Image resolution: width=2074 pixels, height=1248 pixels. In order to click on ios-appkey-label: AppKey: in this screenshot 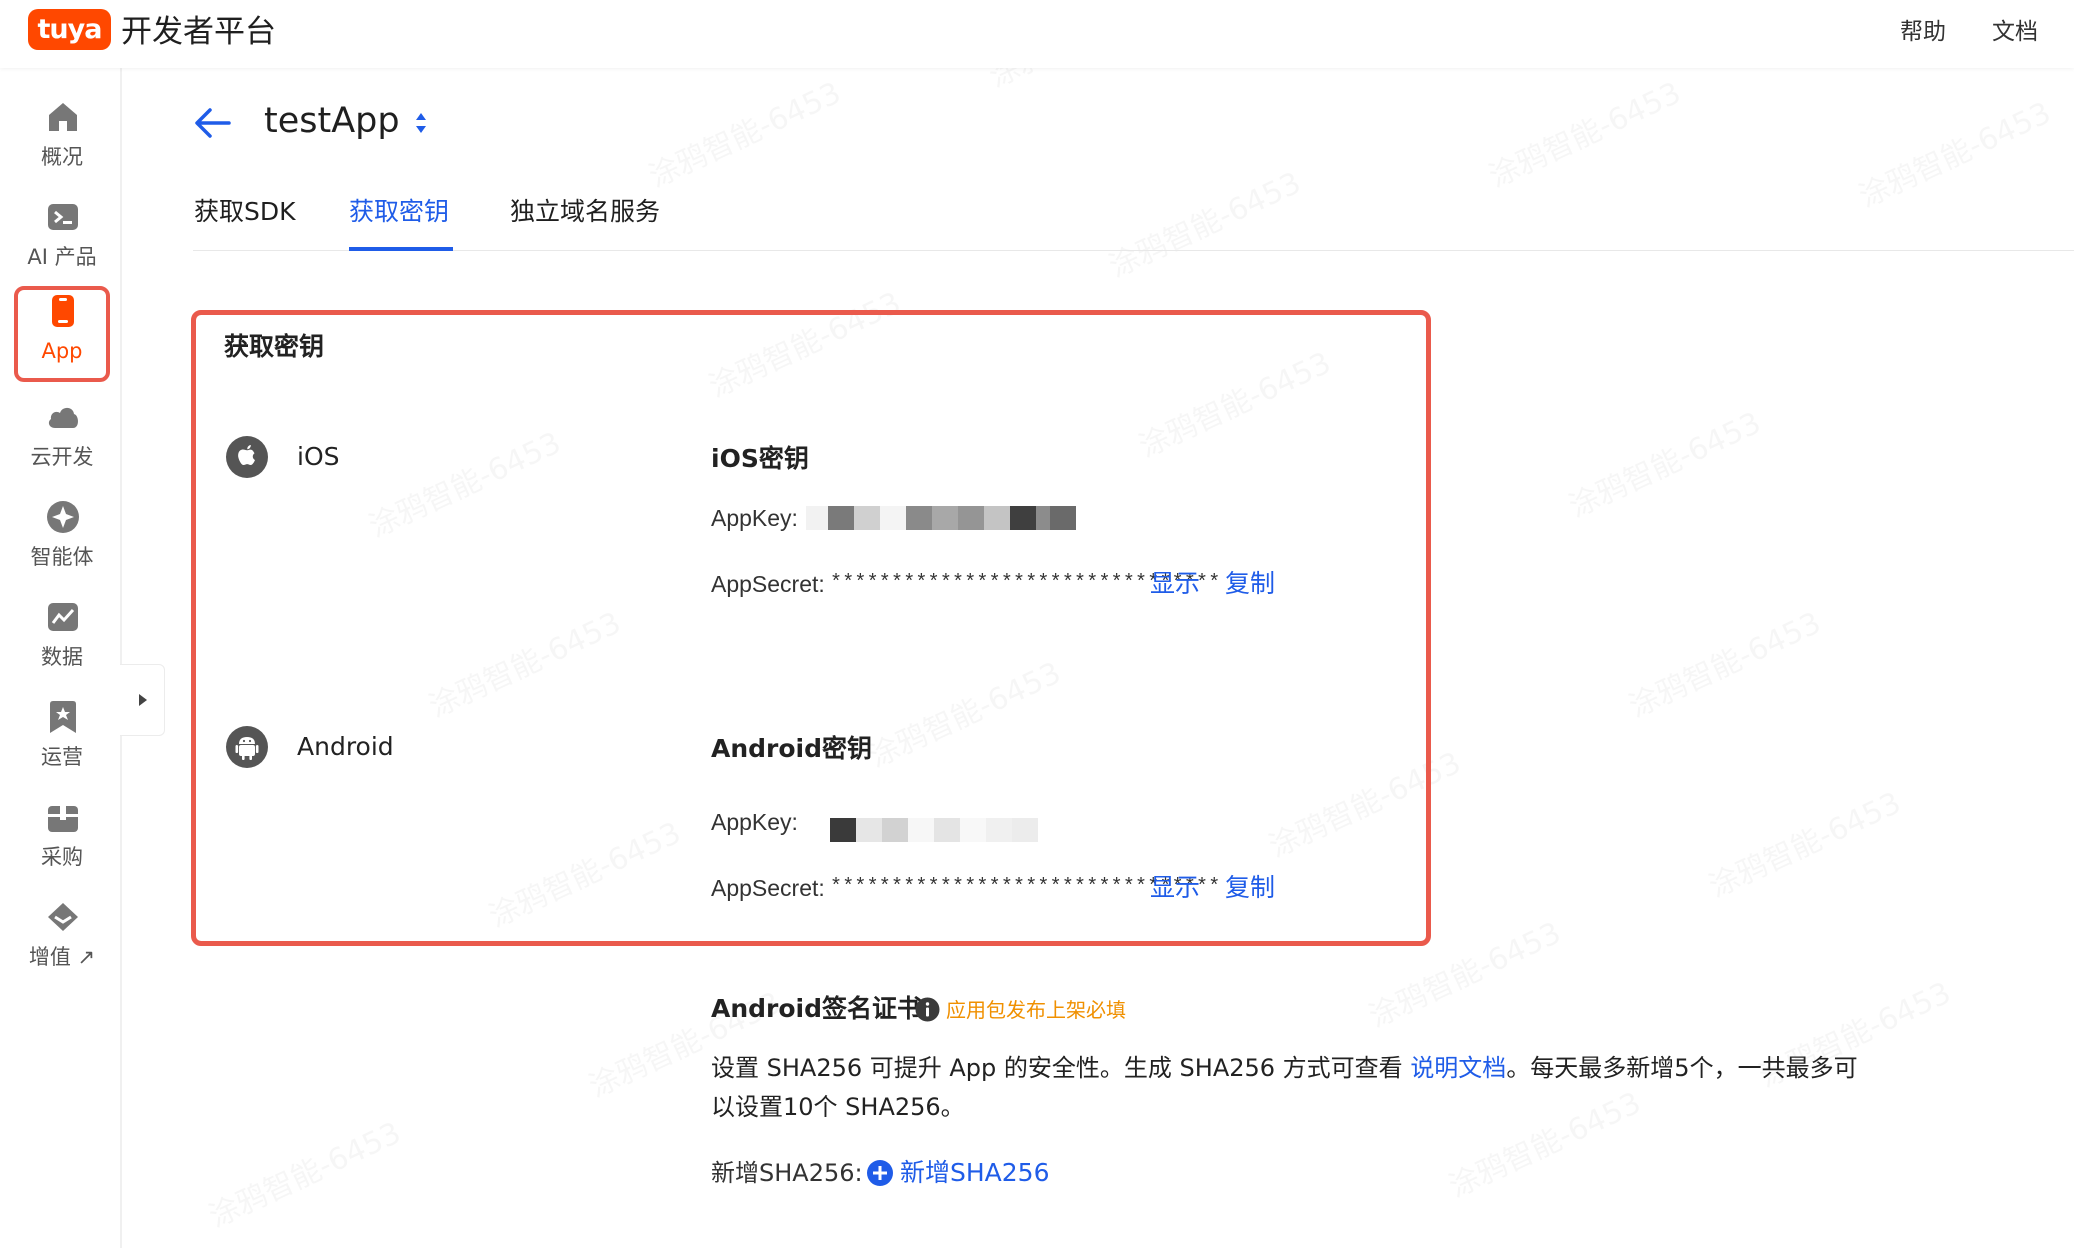, I will do `click(754, 518)`.